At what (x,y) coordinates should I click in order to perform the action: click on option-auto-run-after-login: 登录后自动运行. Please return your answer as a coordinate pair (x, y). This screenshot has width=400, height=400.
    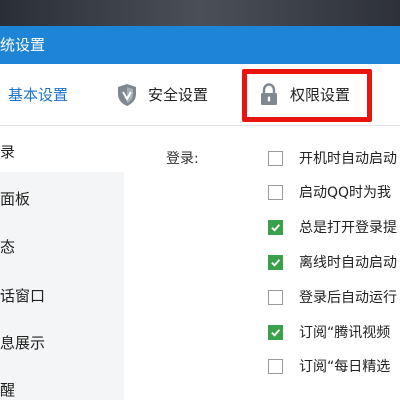
    Looking at the image, I should click on (332, 297).